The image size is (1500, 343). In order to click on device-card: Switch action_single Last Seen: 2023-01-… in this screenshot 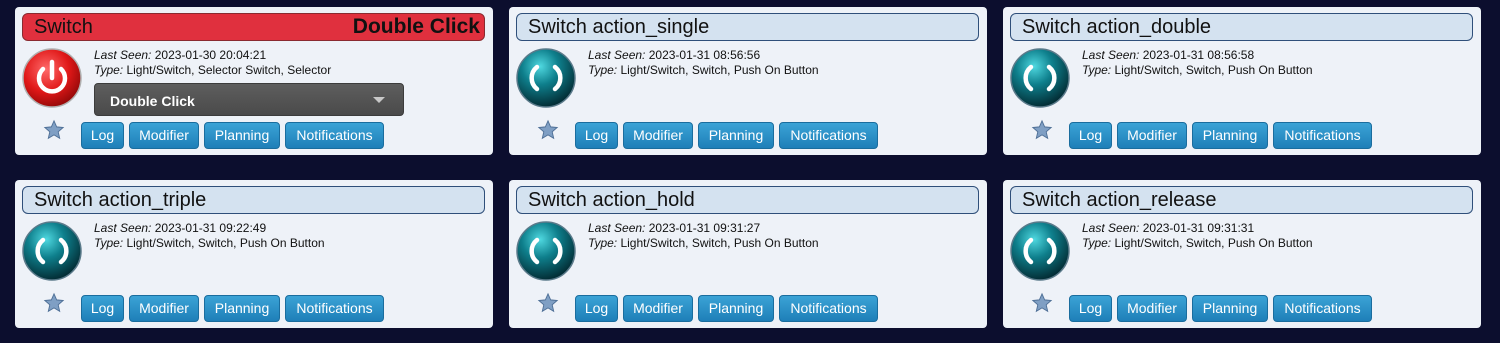, I will do `click(748, 81)`.